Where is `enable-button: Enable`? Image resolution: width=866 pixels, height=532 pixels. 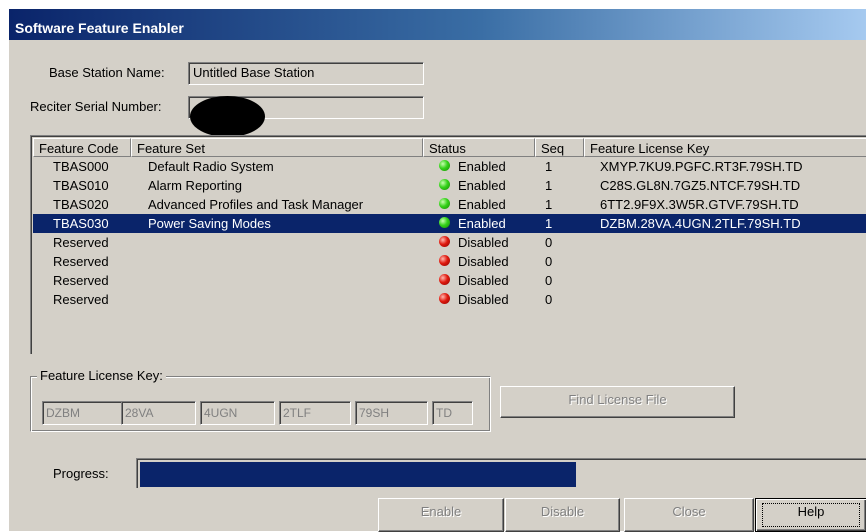
enable-button: Enable is located at coordinates (441, 515).